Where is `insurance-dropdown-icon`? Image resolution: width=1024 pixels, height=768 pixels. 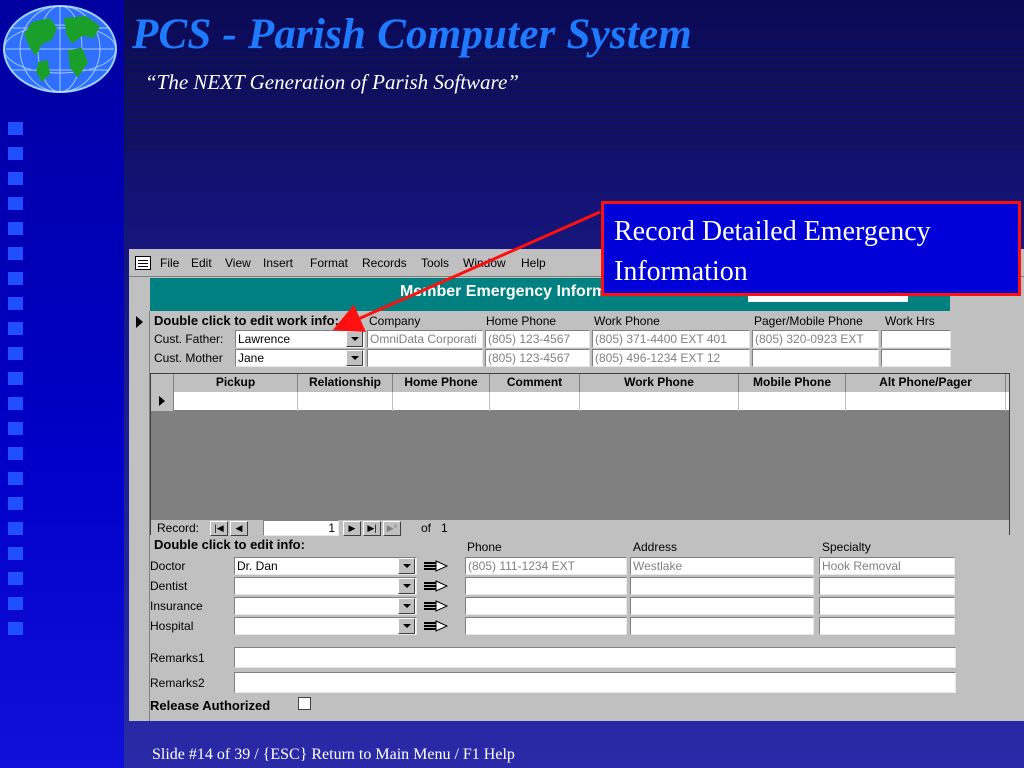 insurance-dropdown-icon is located at coordinates (406, 606).